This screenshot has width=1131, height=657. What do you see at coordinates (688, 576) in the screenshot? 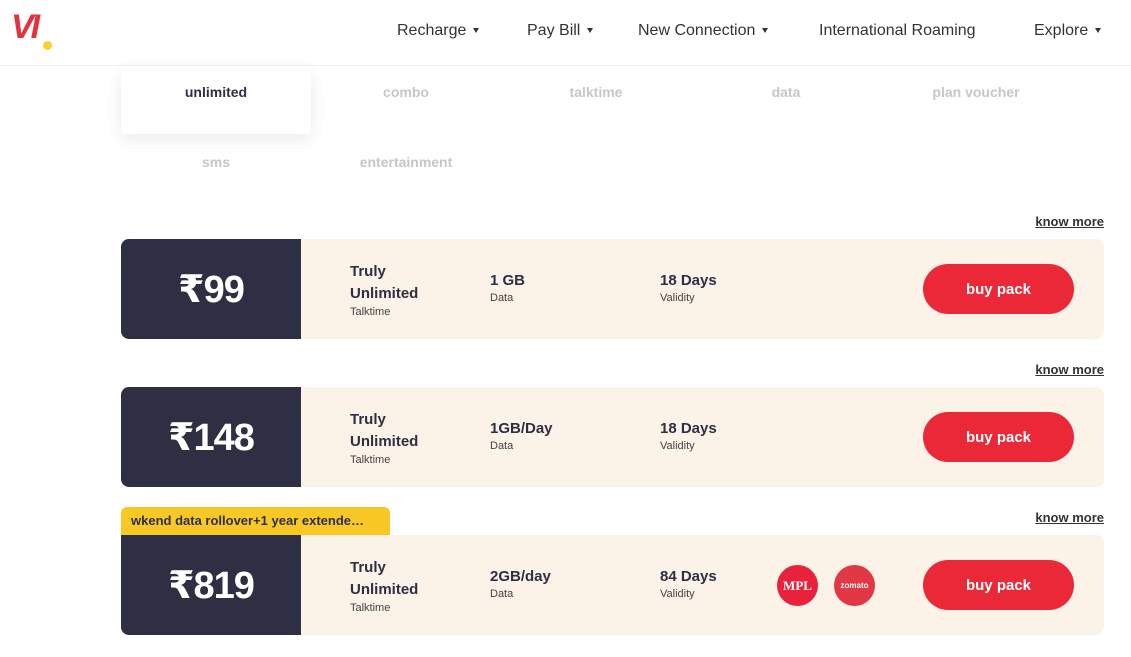
I see `validity-value: 84 Days` at bounding box center [688, 576].